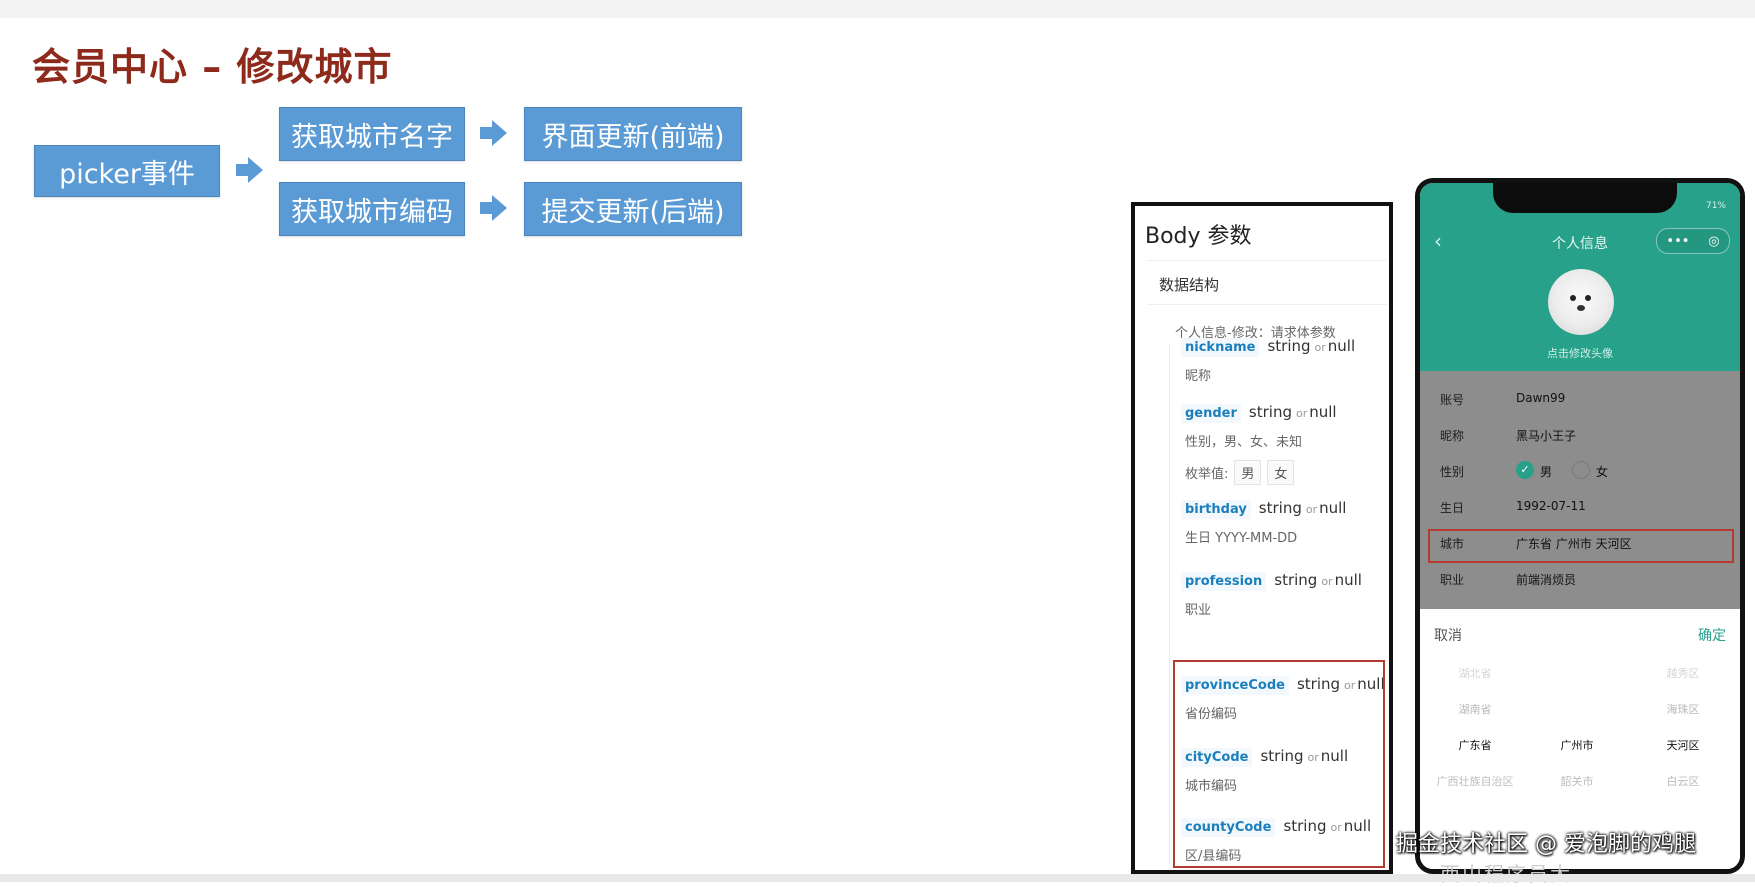 The width and height of the screenshot is (1755, 887). I want to click on row-birthday: 生日 1992-07-11, so click(1580, 507).